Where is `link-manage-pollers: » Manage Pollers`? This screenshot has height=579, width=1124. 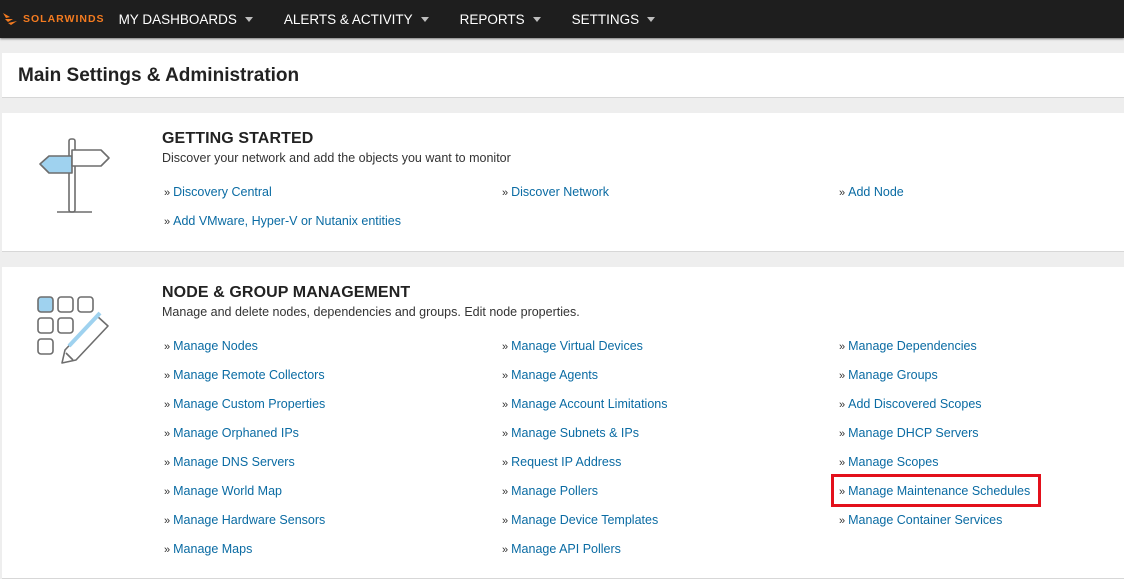
link-manage-pollers: » Manage Pollers is located at coordinates (550, 491).